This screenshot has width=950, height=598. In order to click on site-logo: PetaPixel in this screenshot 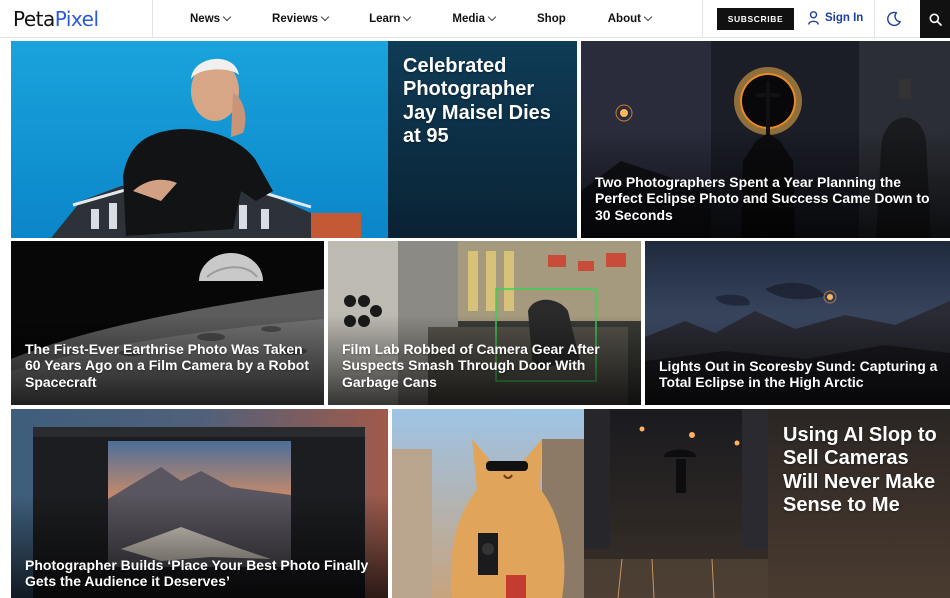, I will do `click(56, 19)`.